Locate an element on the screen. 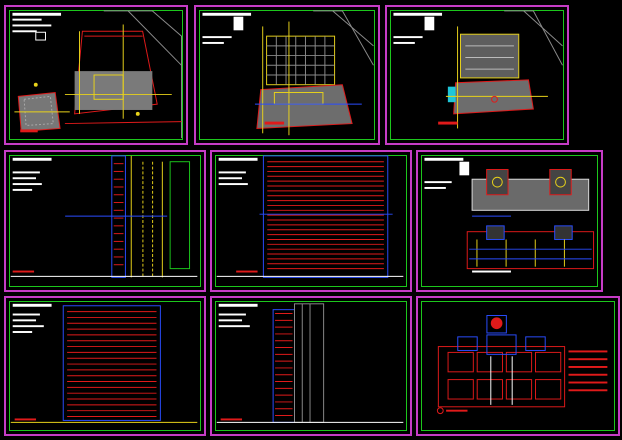 The height and width of the screenshot is (440, 622). sheet-front-elevation is located at coordinates (311, 221).